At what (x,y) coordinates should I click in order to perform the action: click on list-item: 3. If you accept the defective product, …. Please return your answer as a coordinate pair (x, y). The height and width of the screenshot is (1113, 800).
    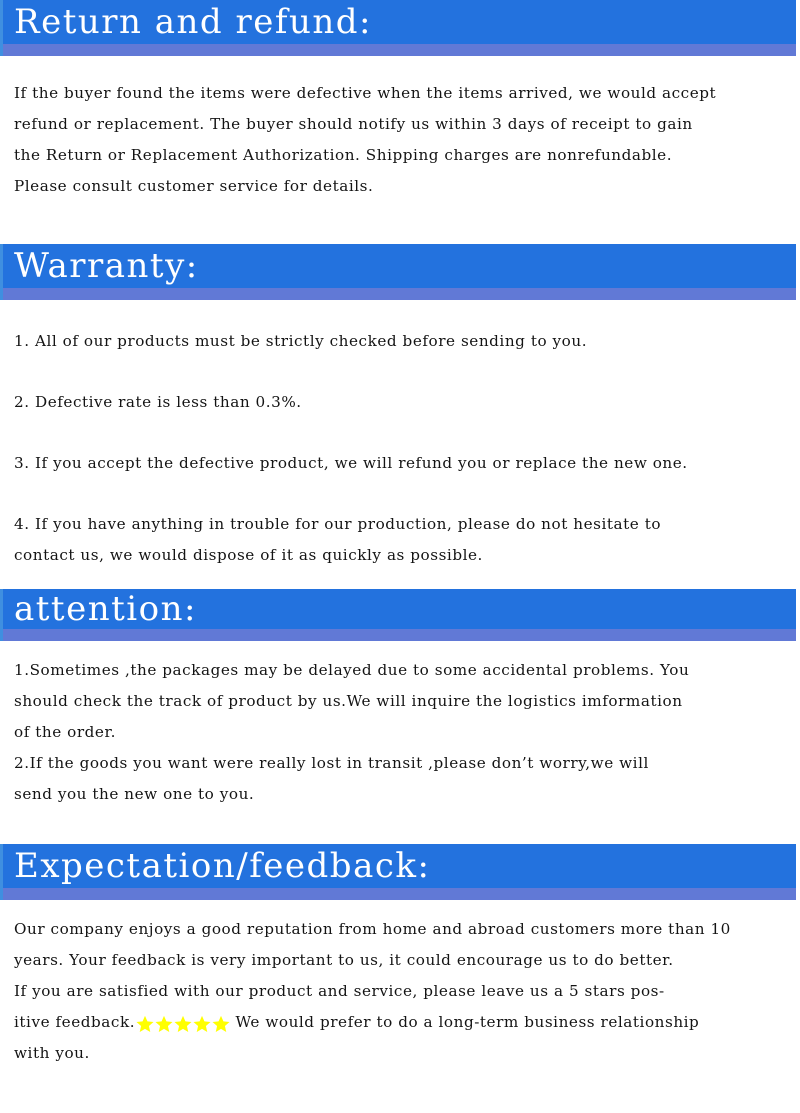
    Looking at the image, I should click on (351, 463).